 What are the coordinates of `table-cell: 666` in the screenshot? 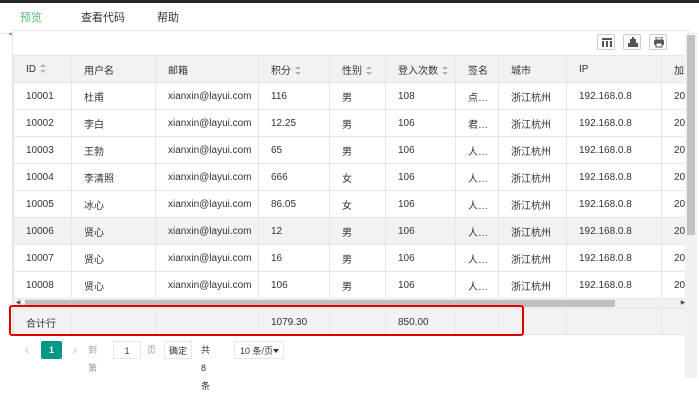 It's located at (294, 177).